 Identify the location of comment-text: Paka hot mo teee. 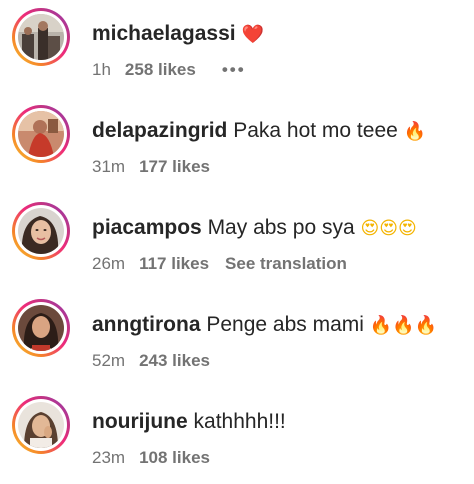
(315, 130).